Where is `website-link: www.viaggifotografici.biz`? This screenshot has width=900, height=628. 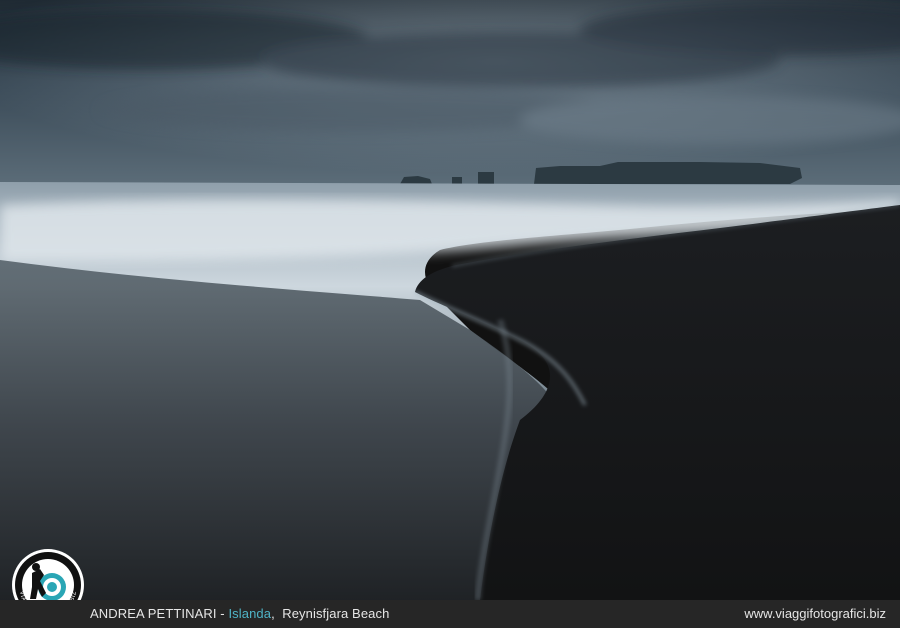 website-link: www.viaggifotografici.biz is located at coordinates (815, 614).